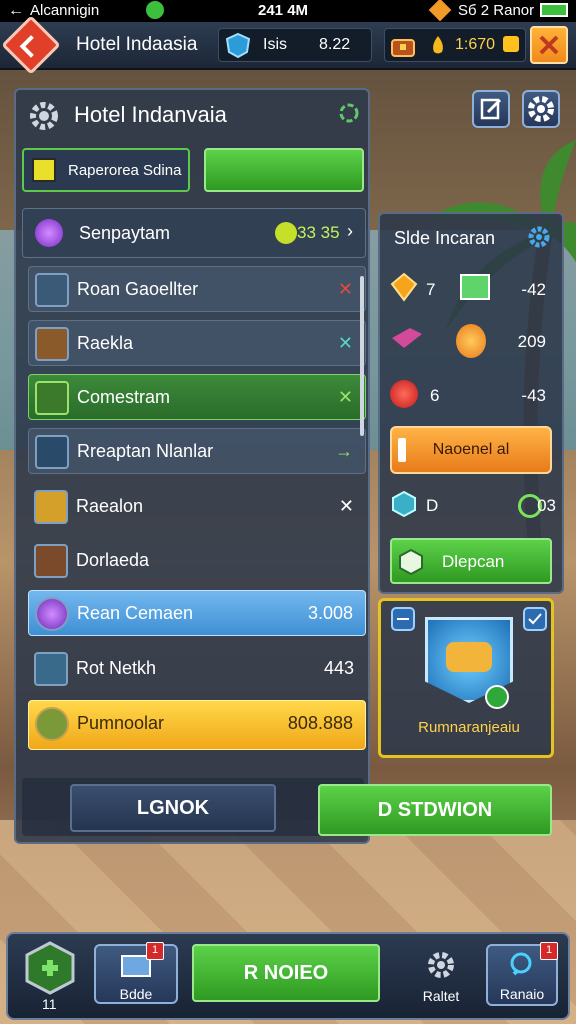 The image size is (576, 1024). I want to click on fruit-icon, so click(471, 341).